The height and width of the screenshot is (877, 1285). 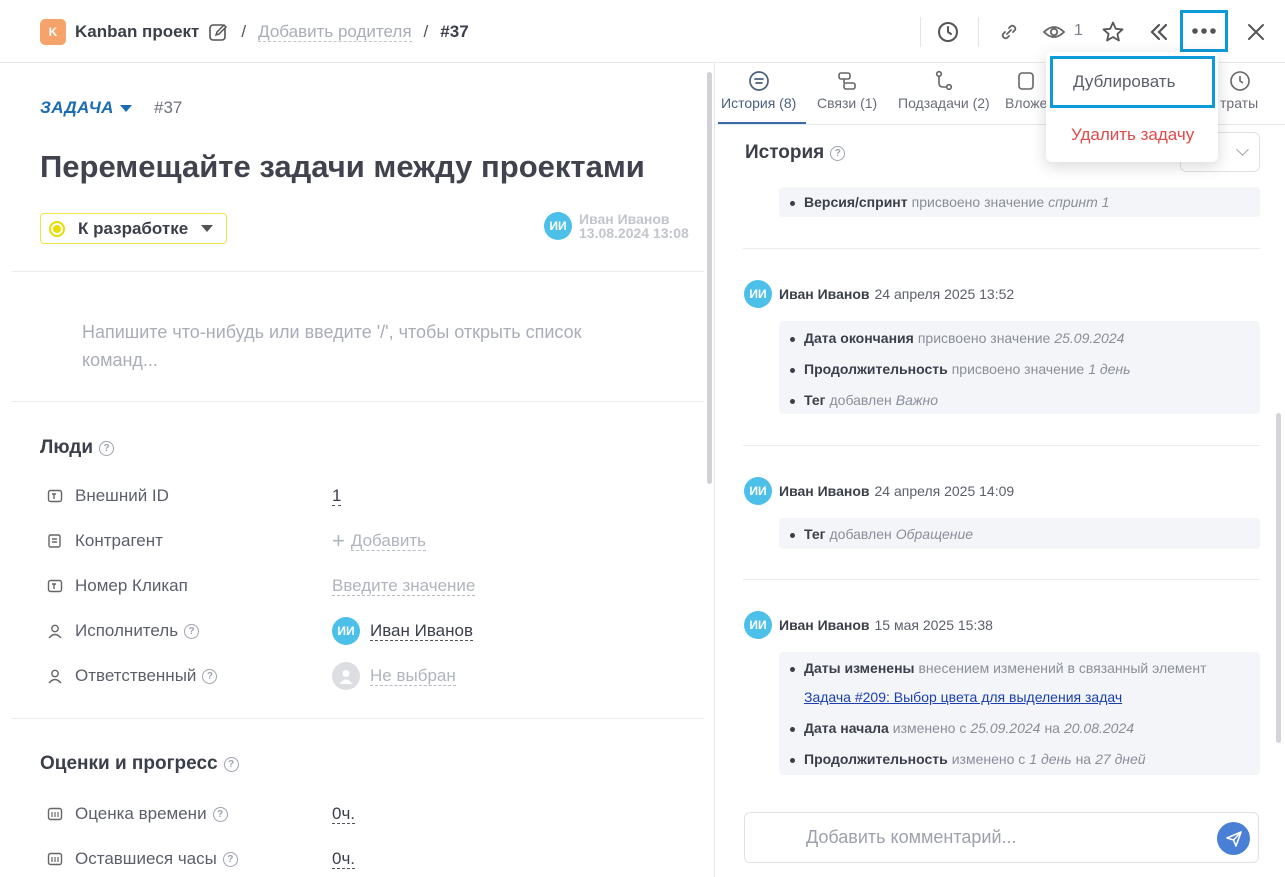 What do you see at coordinates (1256, 32) in the screenshot?
I see `close-button` at bounding box center [1256, 32].